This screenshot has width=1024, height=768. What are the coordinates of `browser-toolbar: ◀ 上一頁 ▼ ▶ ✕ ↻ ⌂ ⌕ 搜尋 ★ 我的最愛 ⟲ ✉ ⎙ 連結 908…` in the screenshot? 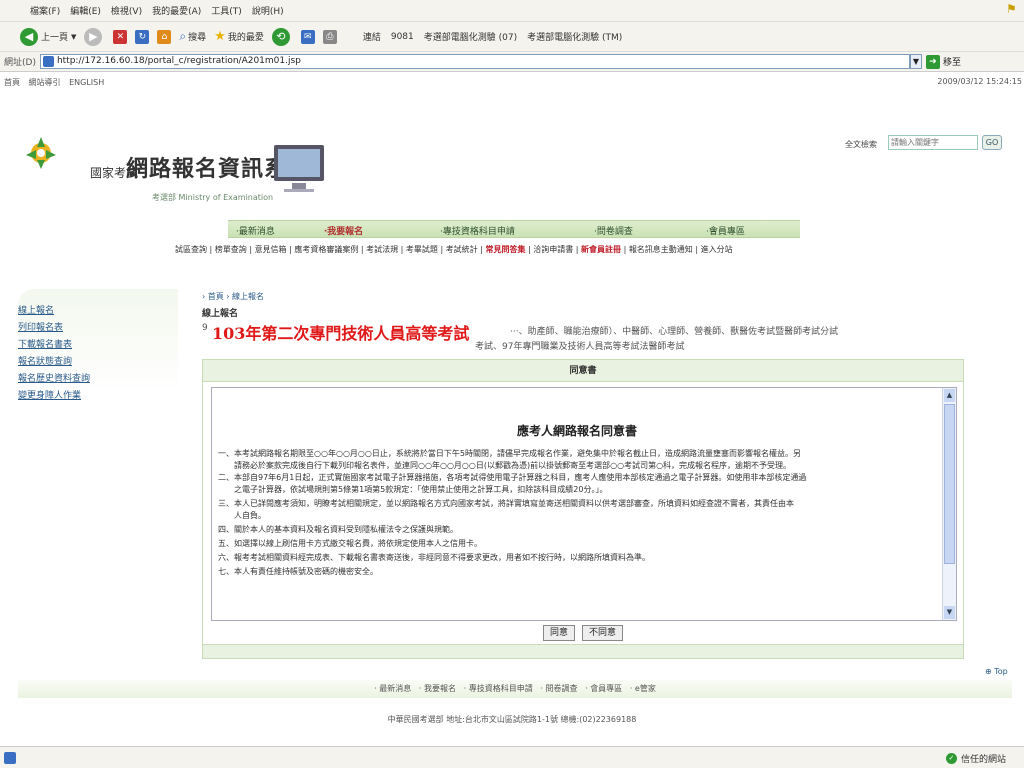 It's located at (512, 37).